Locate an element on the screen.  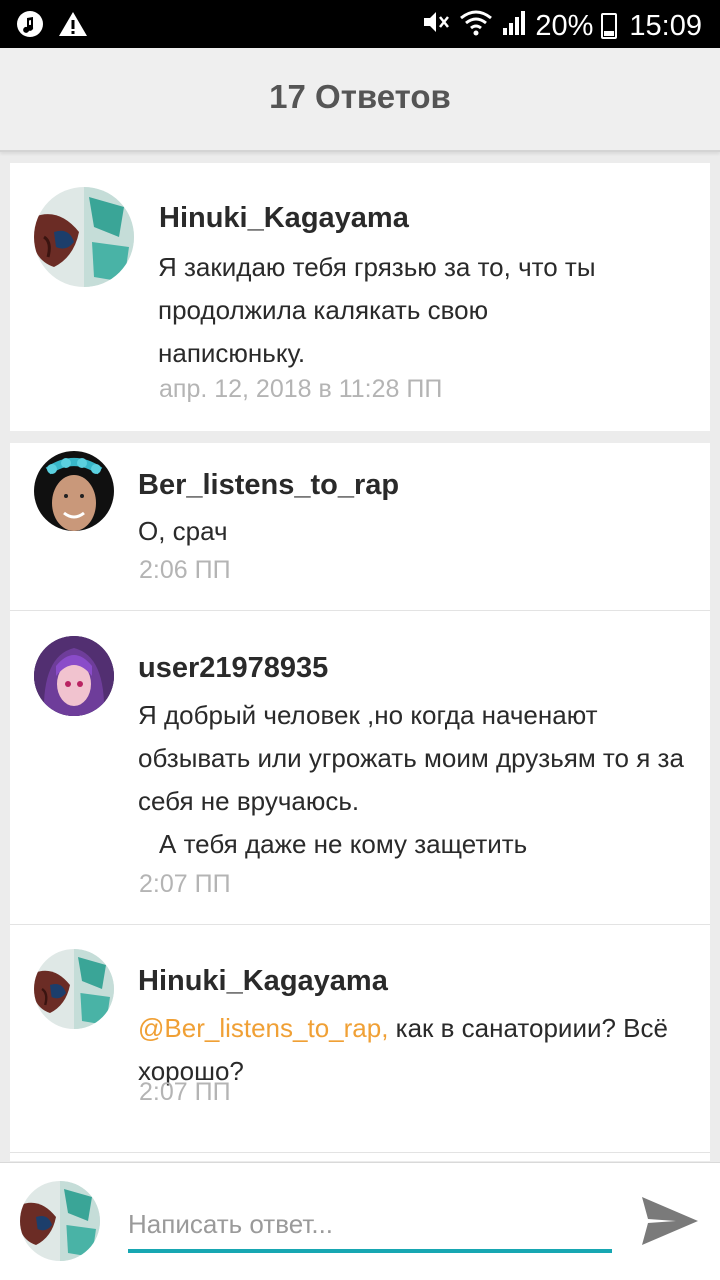
comment-text: О, срач is located at coordinates (183, 531).